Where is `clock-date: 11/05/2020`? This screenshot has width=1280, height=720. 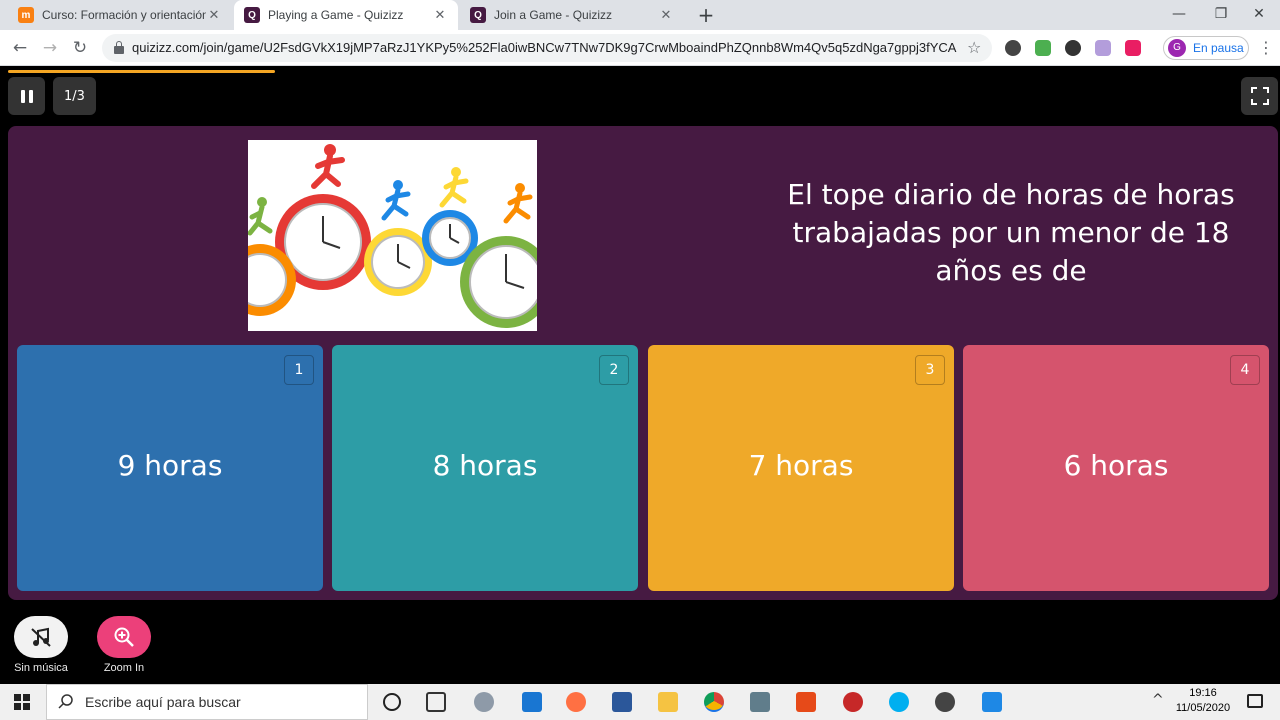 clock-date: 11/05/2020 is located at coordinates (1203, 708).